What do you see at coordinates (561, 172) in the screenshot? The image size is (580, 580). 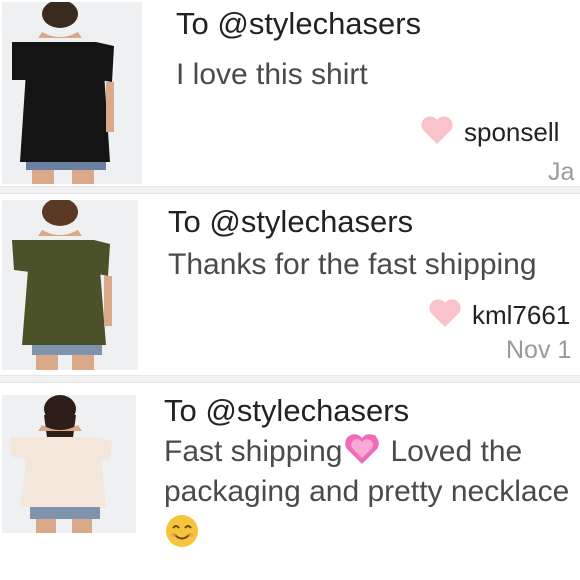 I see `comment-date: Ja` at bounding box center [561, 172].